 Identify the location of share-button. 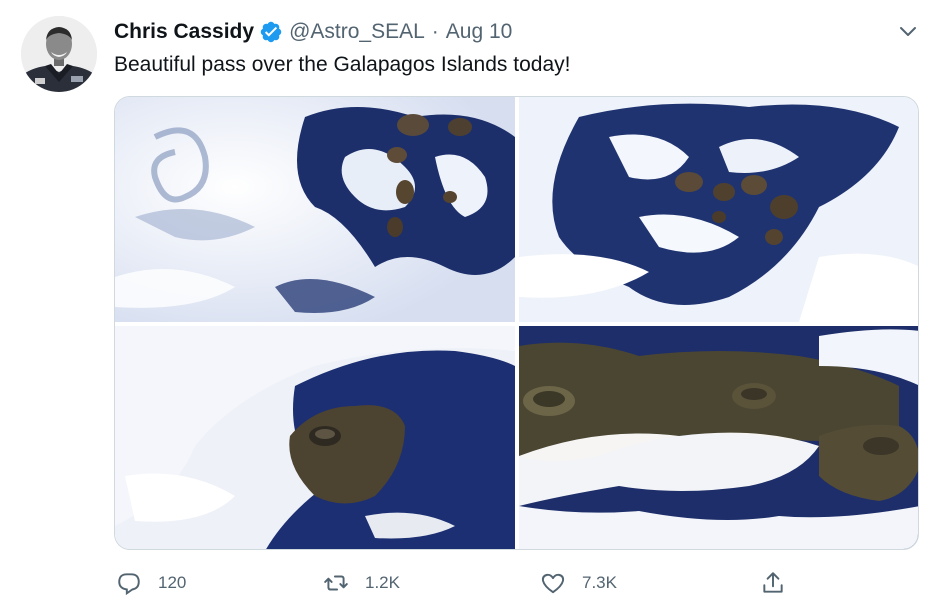
(773, 583).